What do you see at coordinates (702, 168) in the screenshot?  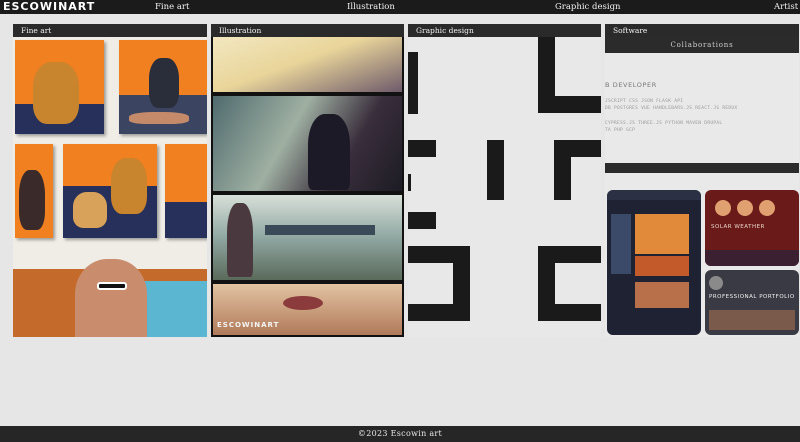 I see `section-divider` at bounding box center [702, 168].